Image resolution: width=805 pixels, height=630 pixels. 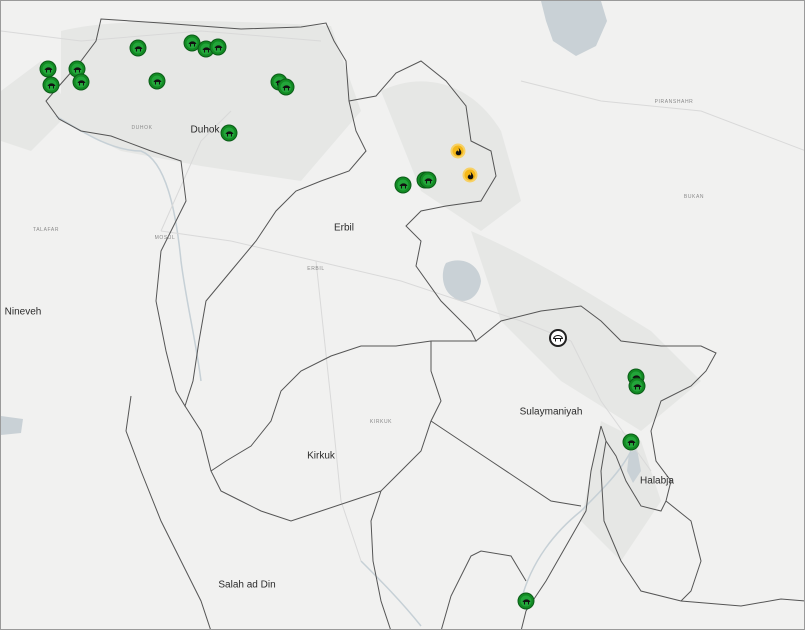 What do you see at coordinates (381, 422) in the screenshot?
I see `city-label-kirkuk: KIRKUK` at bounding box center [381, 422].